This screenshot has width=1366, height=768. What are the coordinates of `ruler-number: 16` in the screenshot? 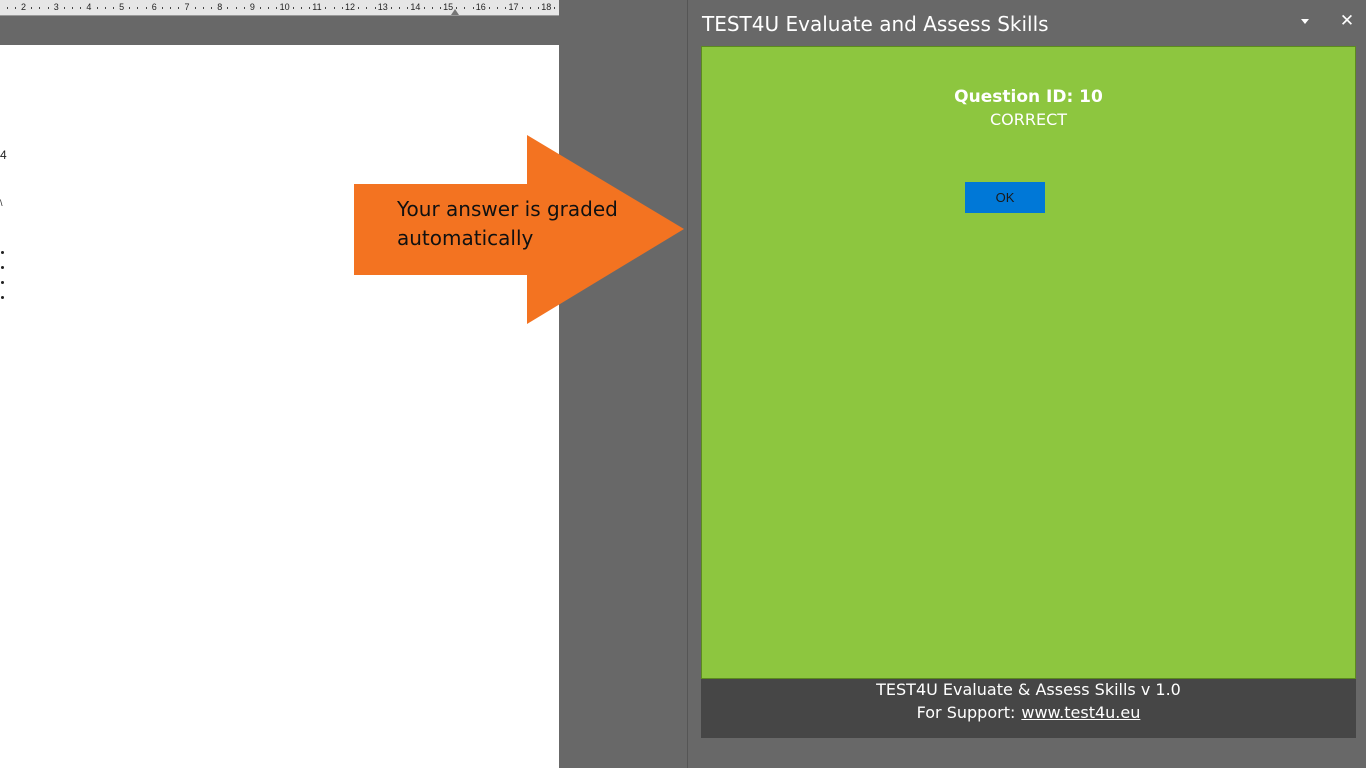 It's located at (480, 7).